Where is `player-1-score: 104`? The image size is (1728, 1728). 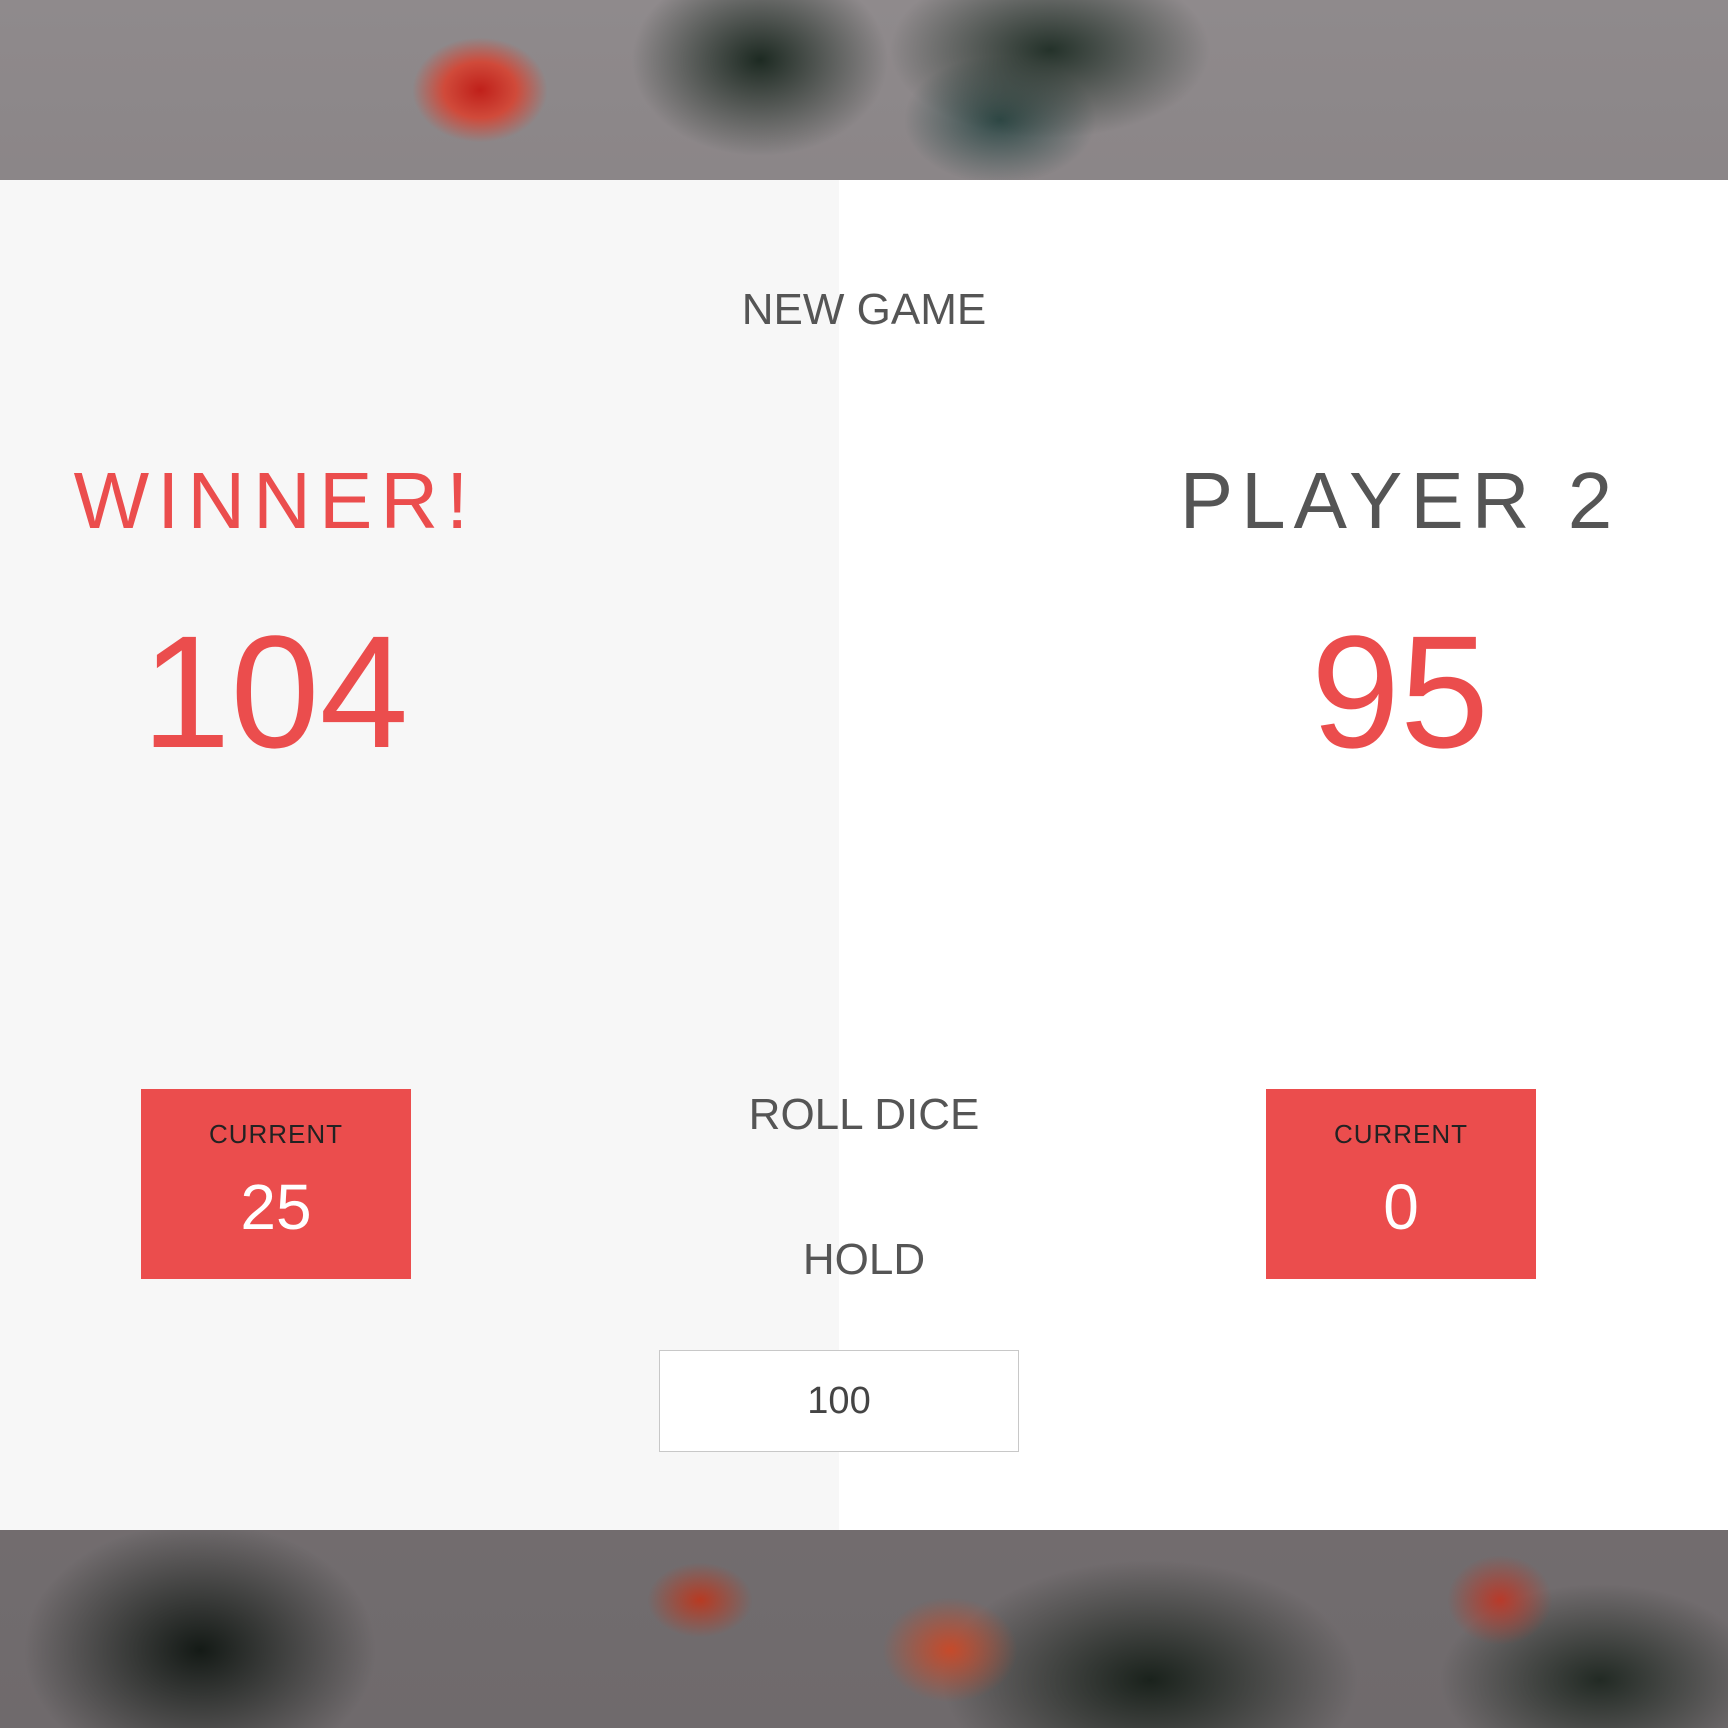
player-1-score: 104 is located at coordinates (275, 691).